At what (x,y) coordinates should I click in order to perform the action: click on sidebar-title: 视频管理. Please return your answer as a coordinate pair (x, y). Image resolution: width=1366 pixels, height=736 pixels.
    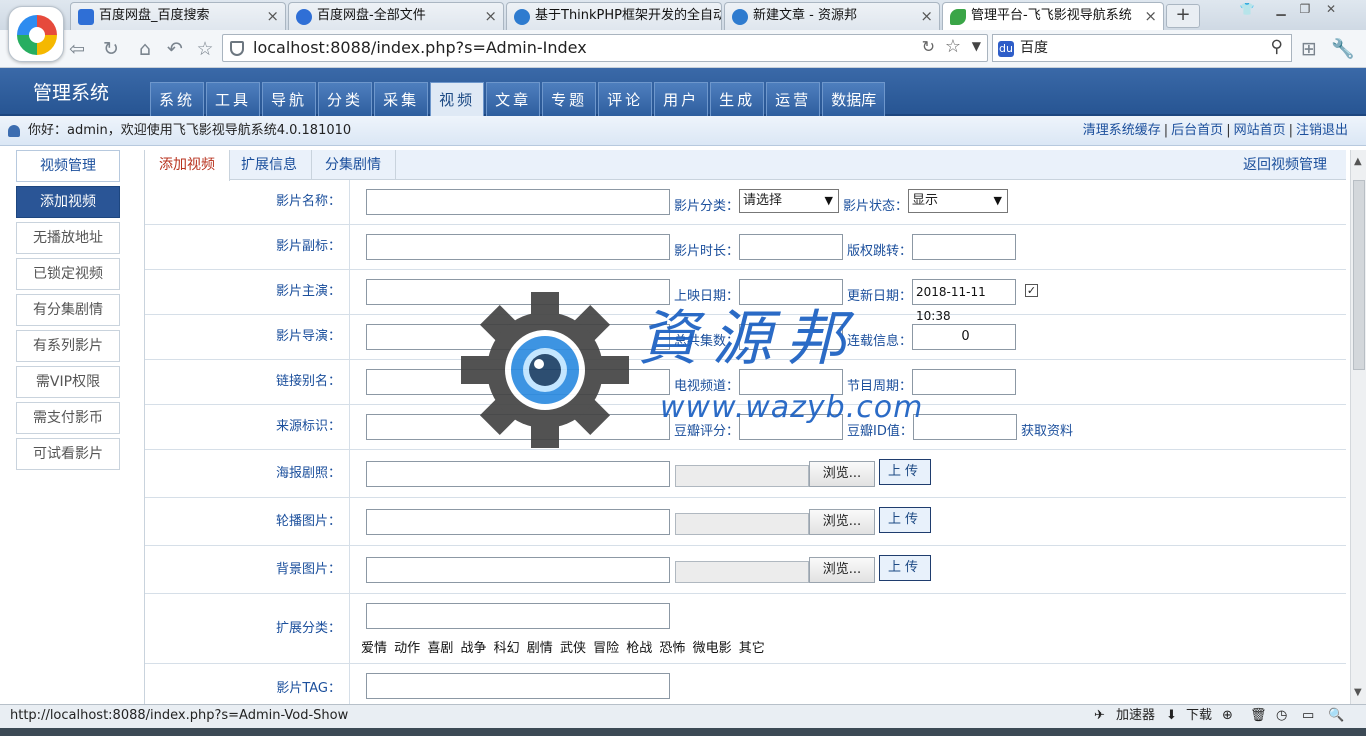
    Looking at the image, I should click on (68, 166).